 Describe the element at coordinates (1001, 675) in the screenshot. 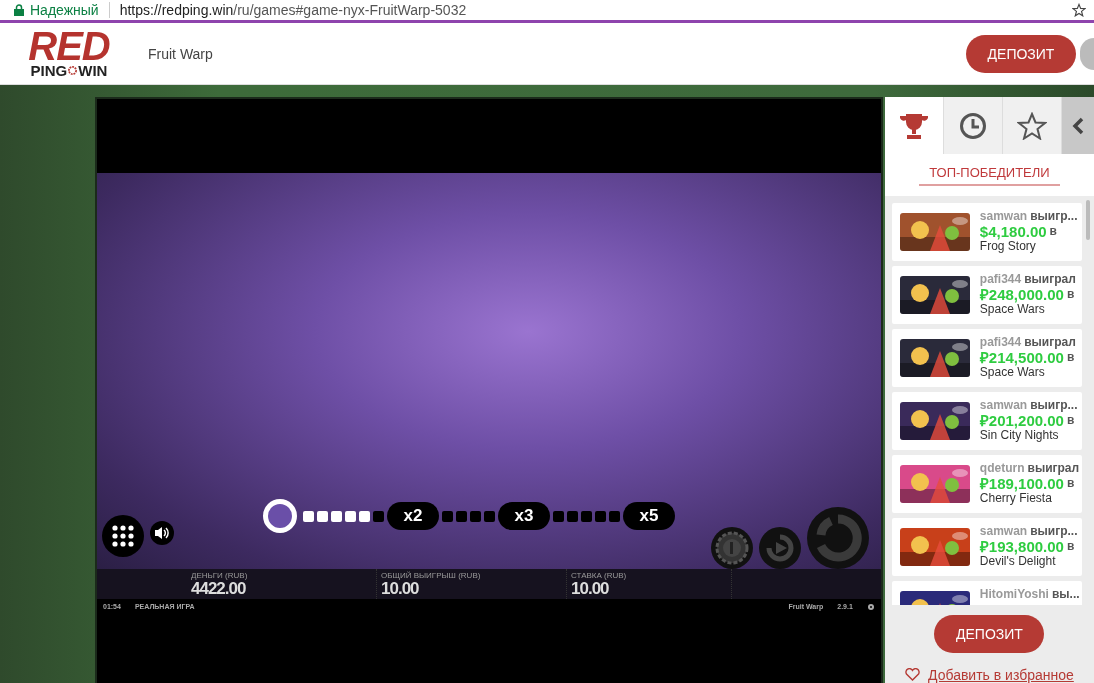

I see `favorite-link: Добавить в избранное` at that location.